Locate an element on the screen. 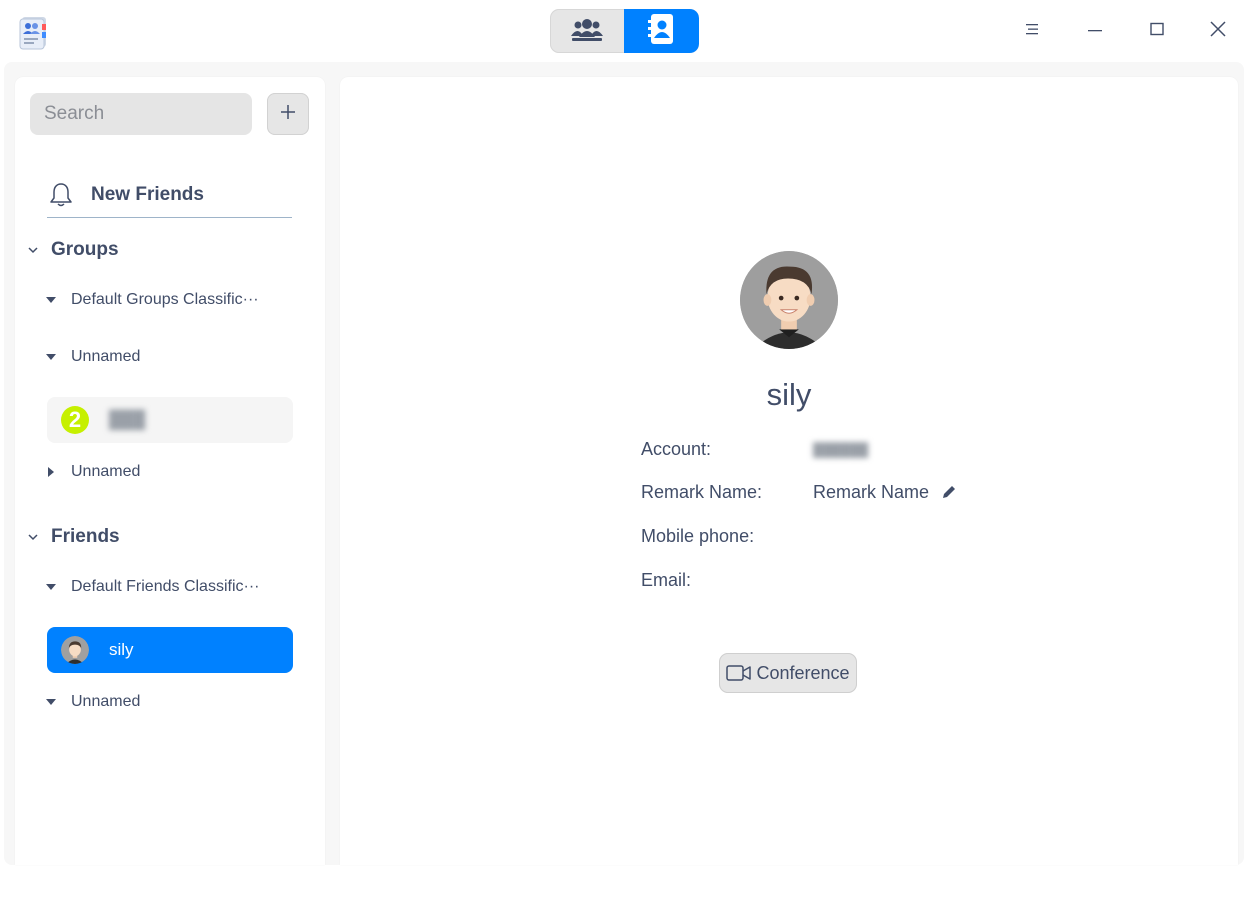  remark-name-row: Remark Name is located at coordinates (799, 492).